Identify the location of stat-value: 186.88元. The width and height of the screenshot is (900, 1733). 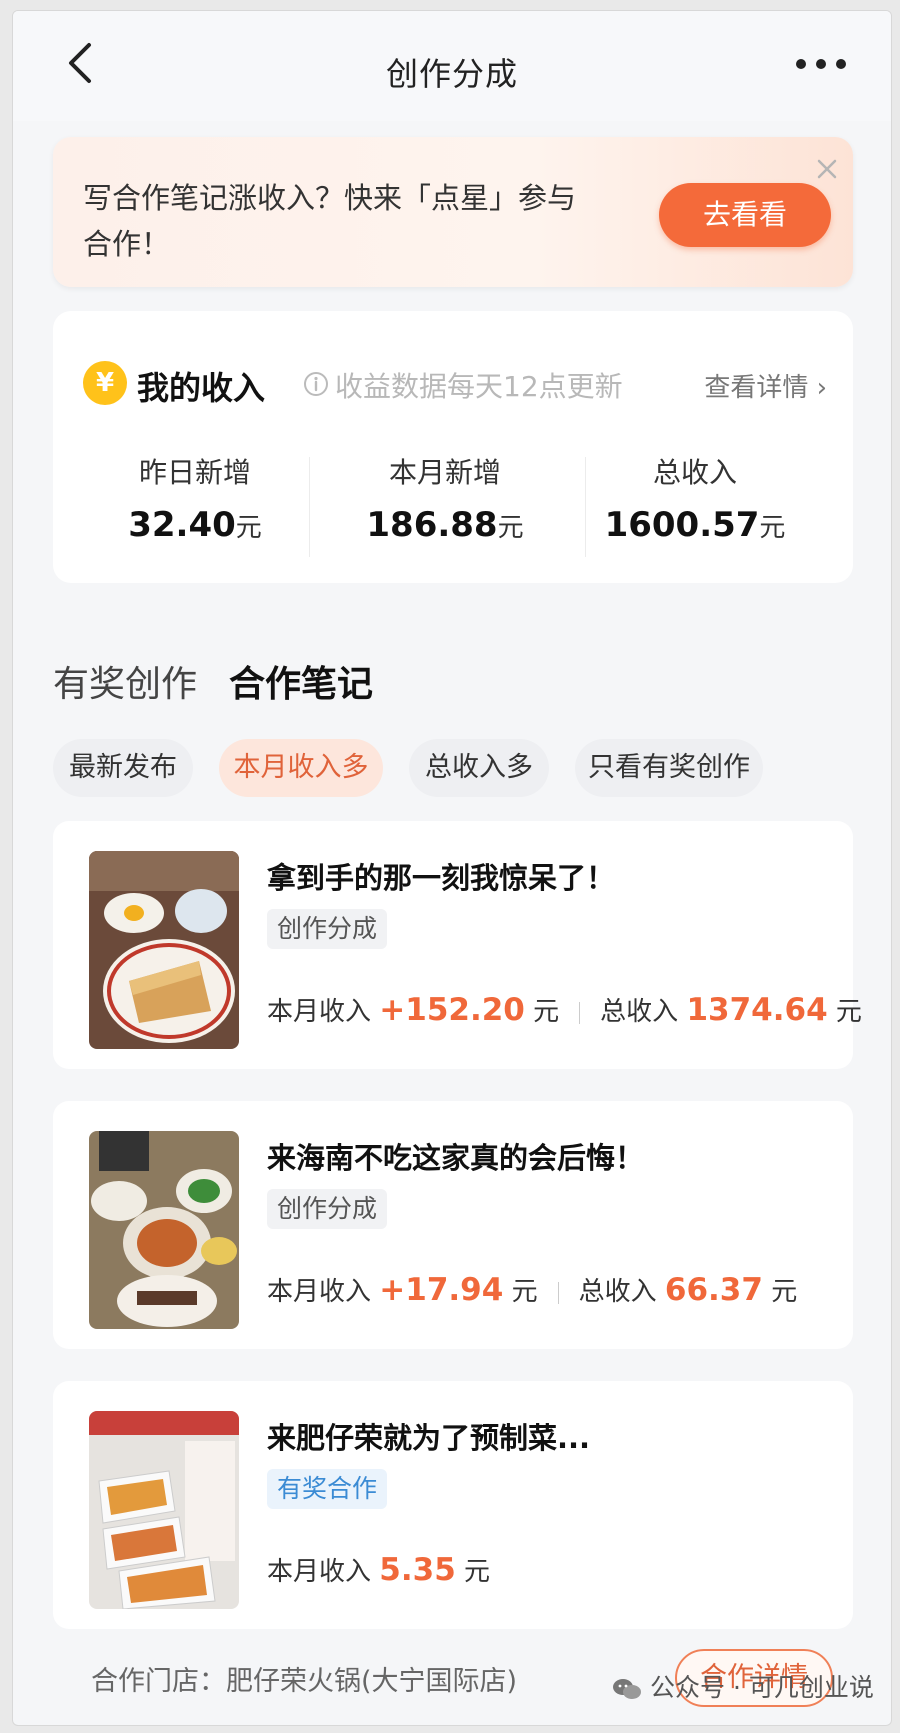
(445, 525).